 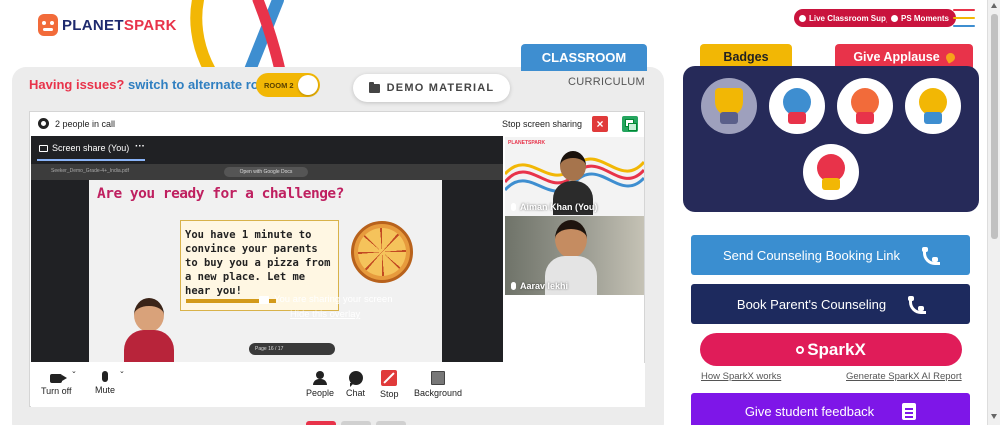 What do you see at coordinates (93, 25) in the screenshot?
I see `logo-text-primary: PLANET` at bounding box center [93, 25].